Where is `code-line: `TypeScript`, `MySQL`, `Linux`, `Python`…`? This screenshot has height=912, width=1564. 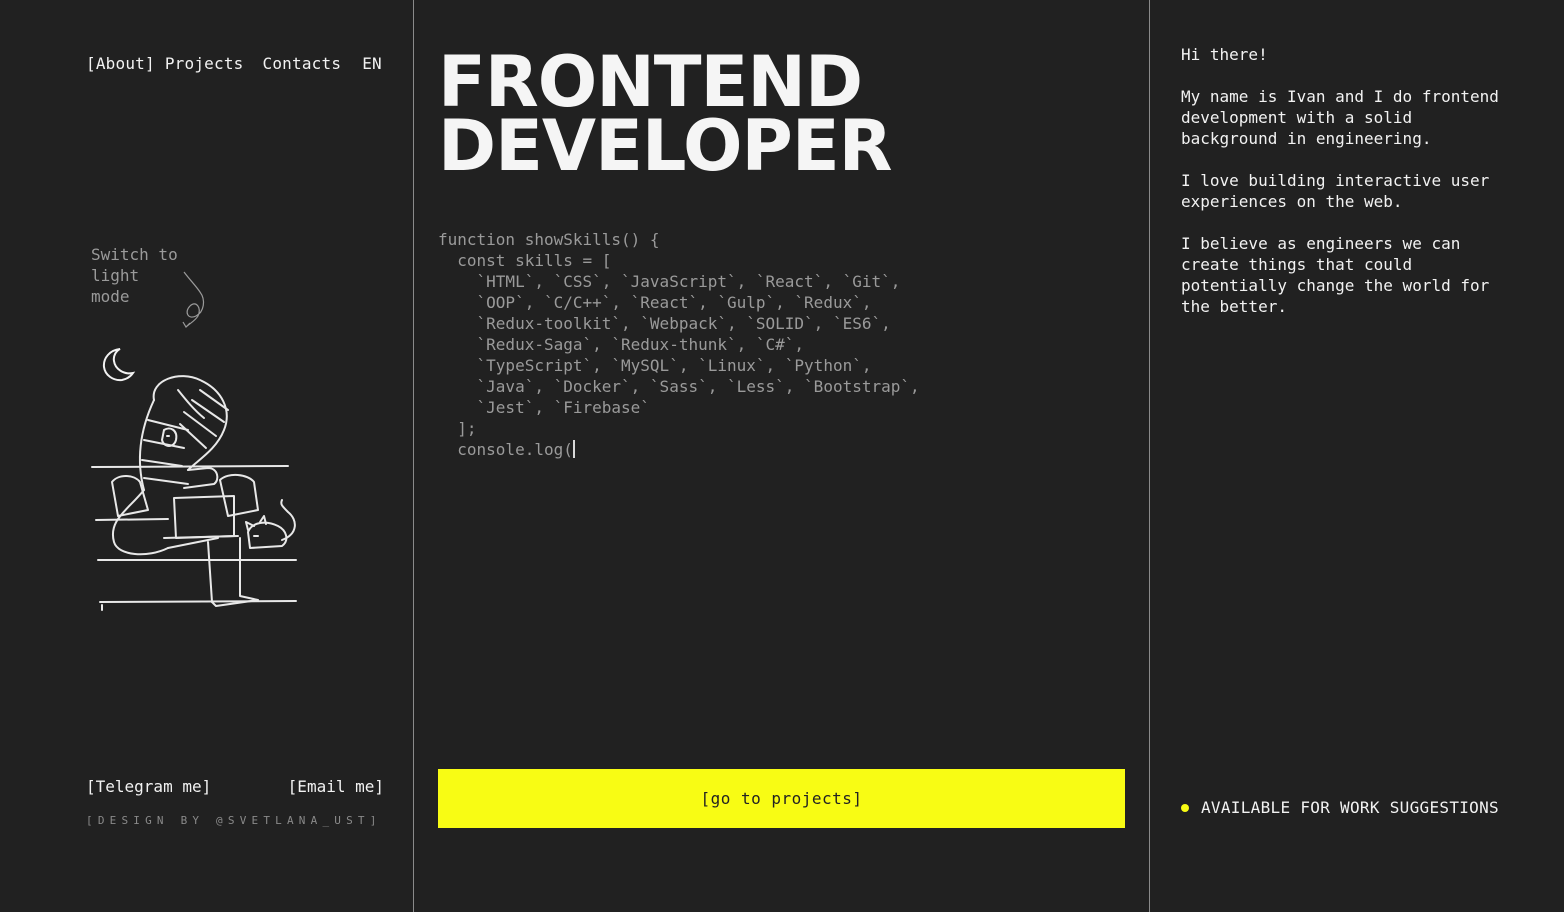
code-line: `TypeScript`, `MySQL`, `Linux`, `Python`… is located at coordinates (655, 365).